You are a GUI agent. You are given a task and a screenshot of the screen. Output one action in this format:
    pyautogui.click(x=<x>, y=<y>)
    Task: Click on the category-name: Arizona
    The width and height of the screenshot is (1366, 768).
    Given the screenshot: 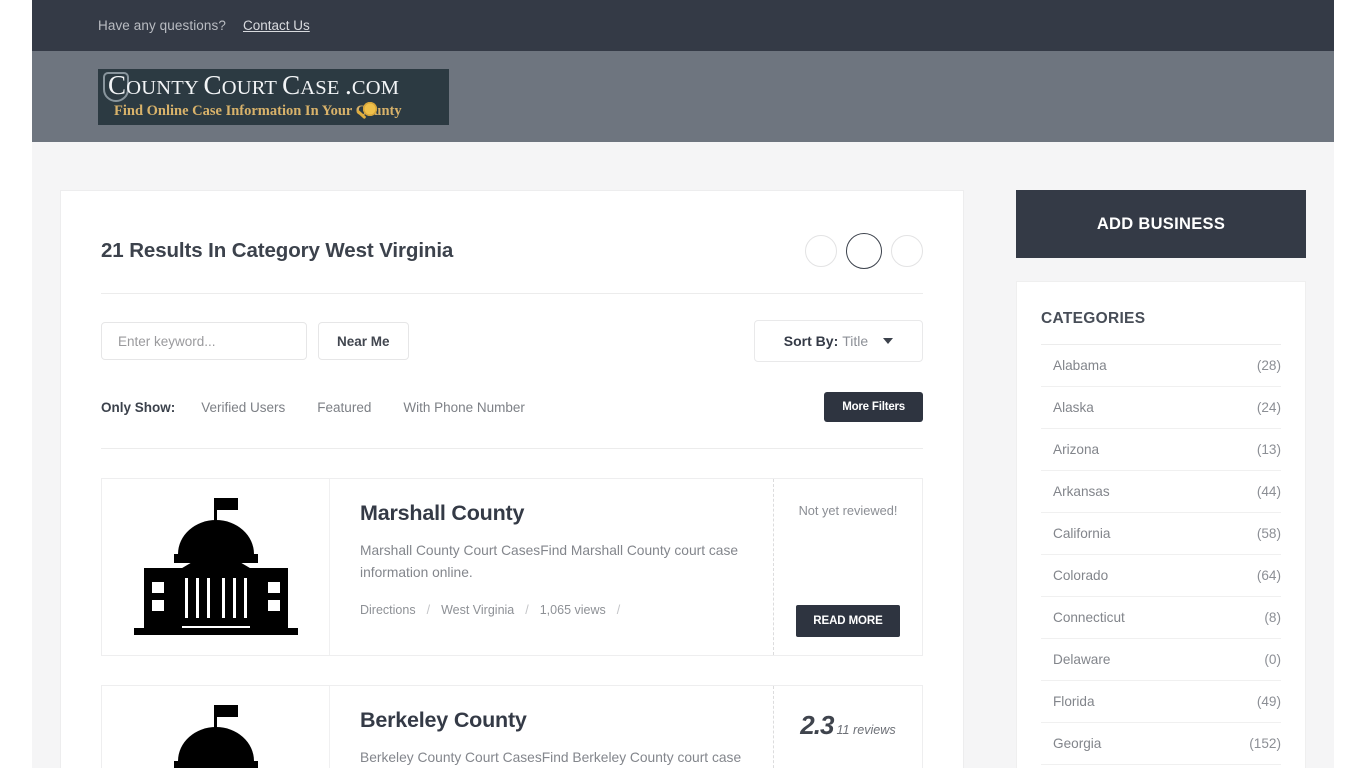 What is the action you would take?
    pyautogui.click(x=1076, y=449)
    